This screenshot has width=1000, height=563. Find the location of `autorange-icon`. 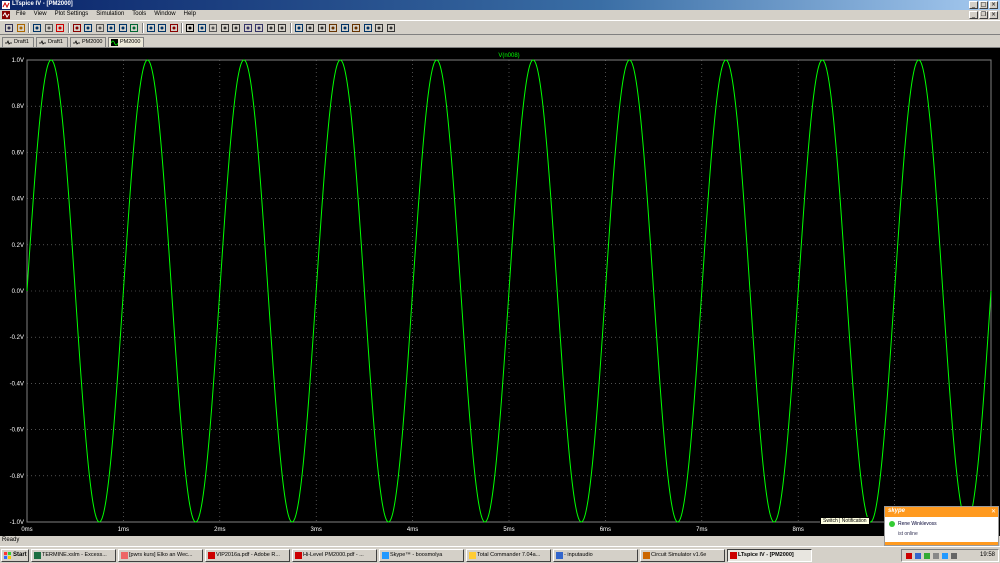

autorange-icon is located at coordinates (134, 28).